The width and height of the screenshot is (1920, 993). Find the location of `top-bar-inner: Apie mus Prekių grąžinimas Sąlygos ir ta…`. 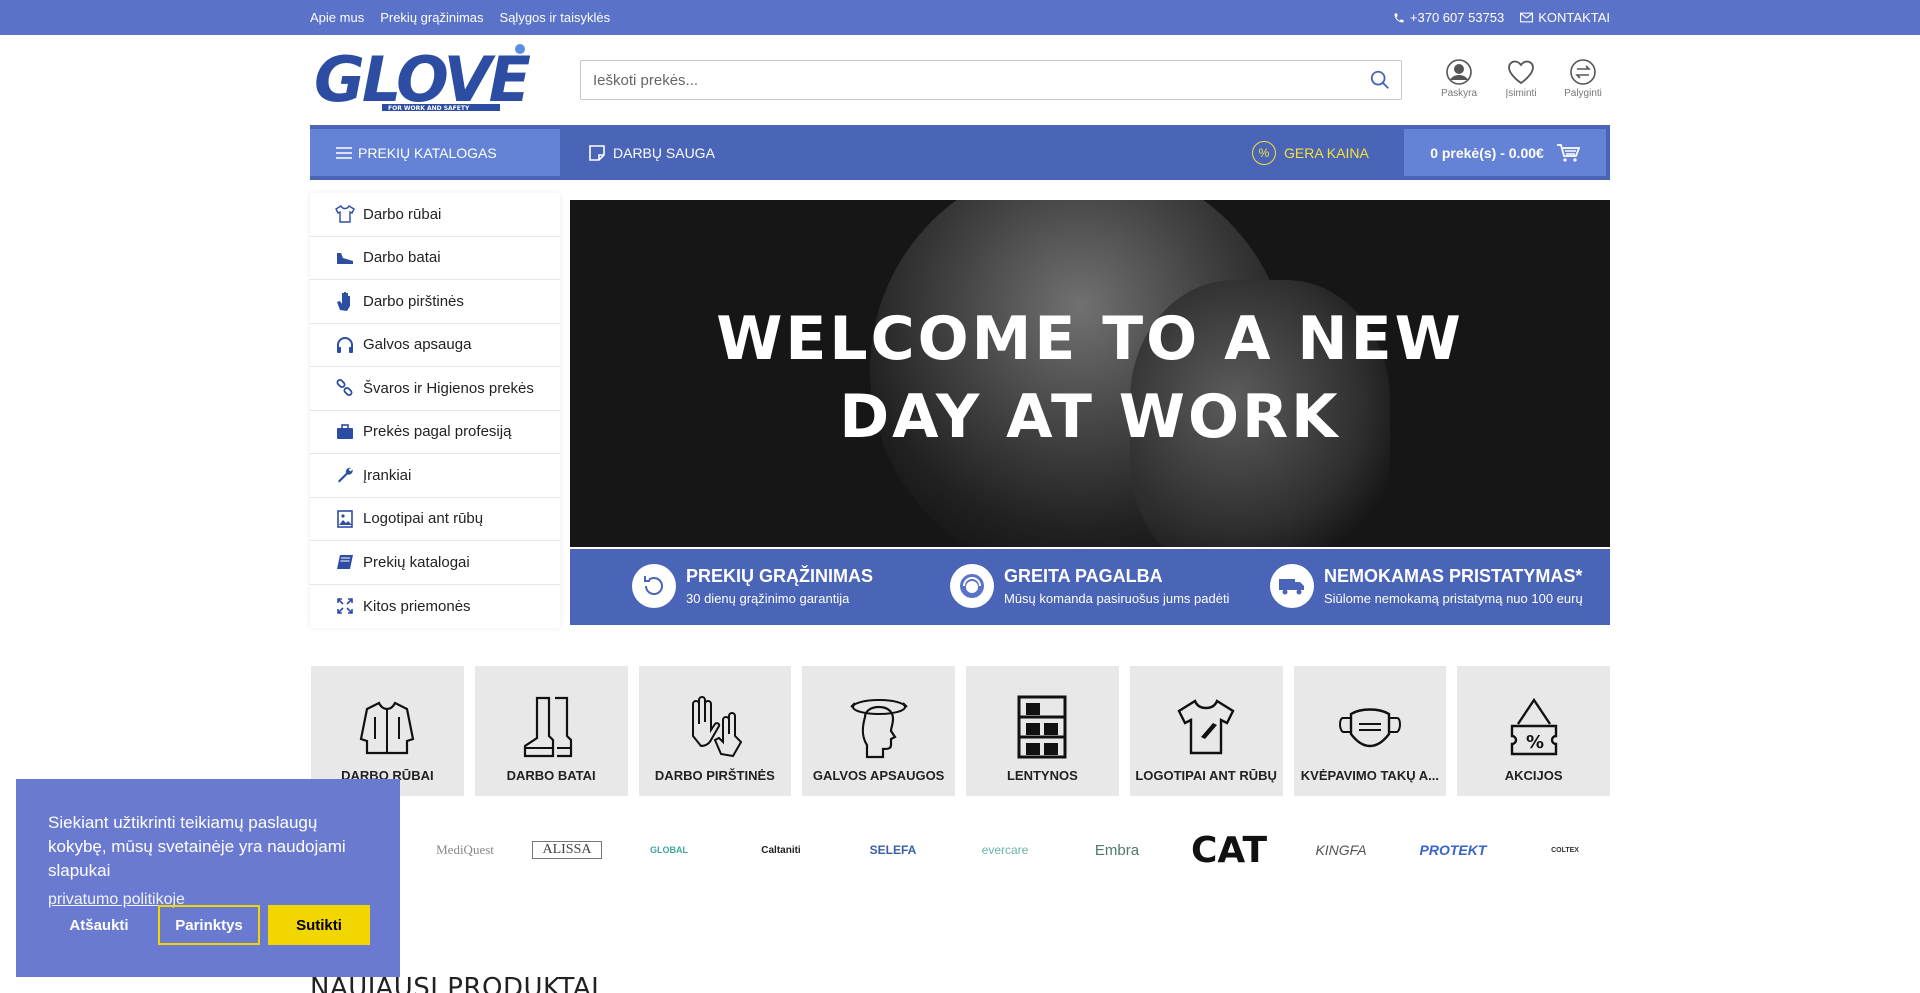

top-bar-inner: Apie mus Prekių grąžinimas Sąlygos ir ta… is located at coordinates (960, 17).